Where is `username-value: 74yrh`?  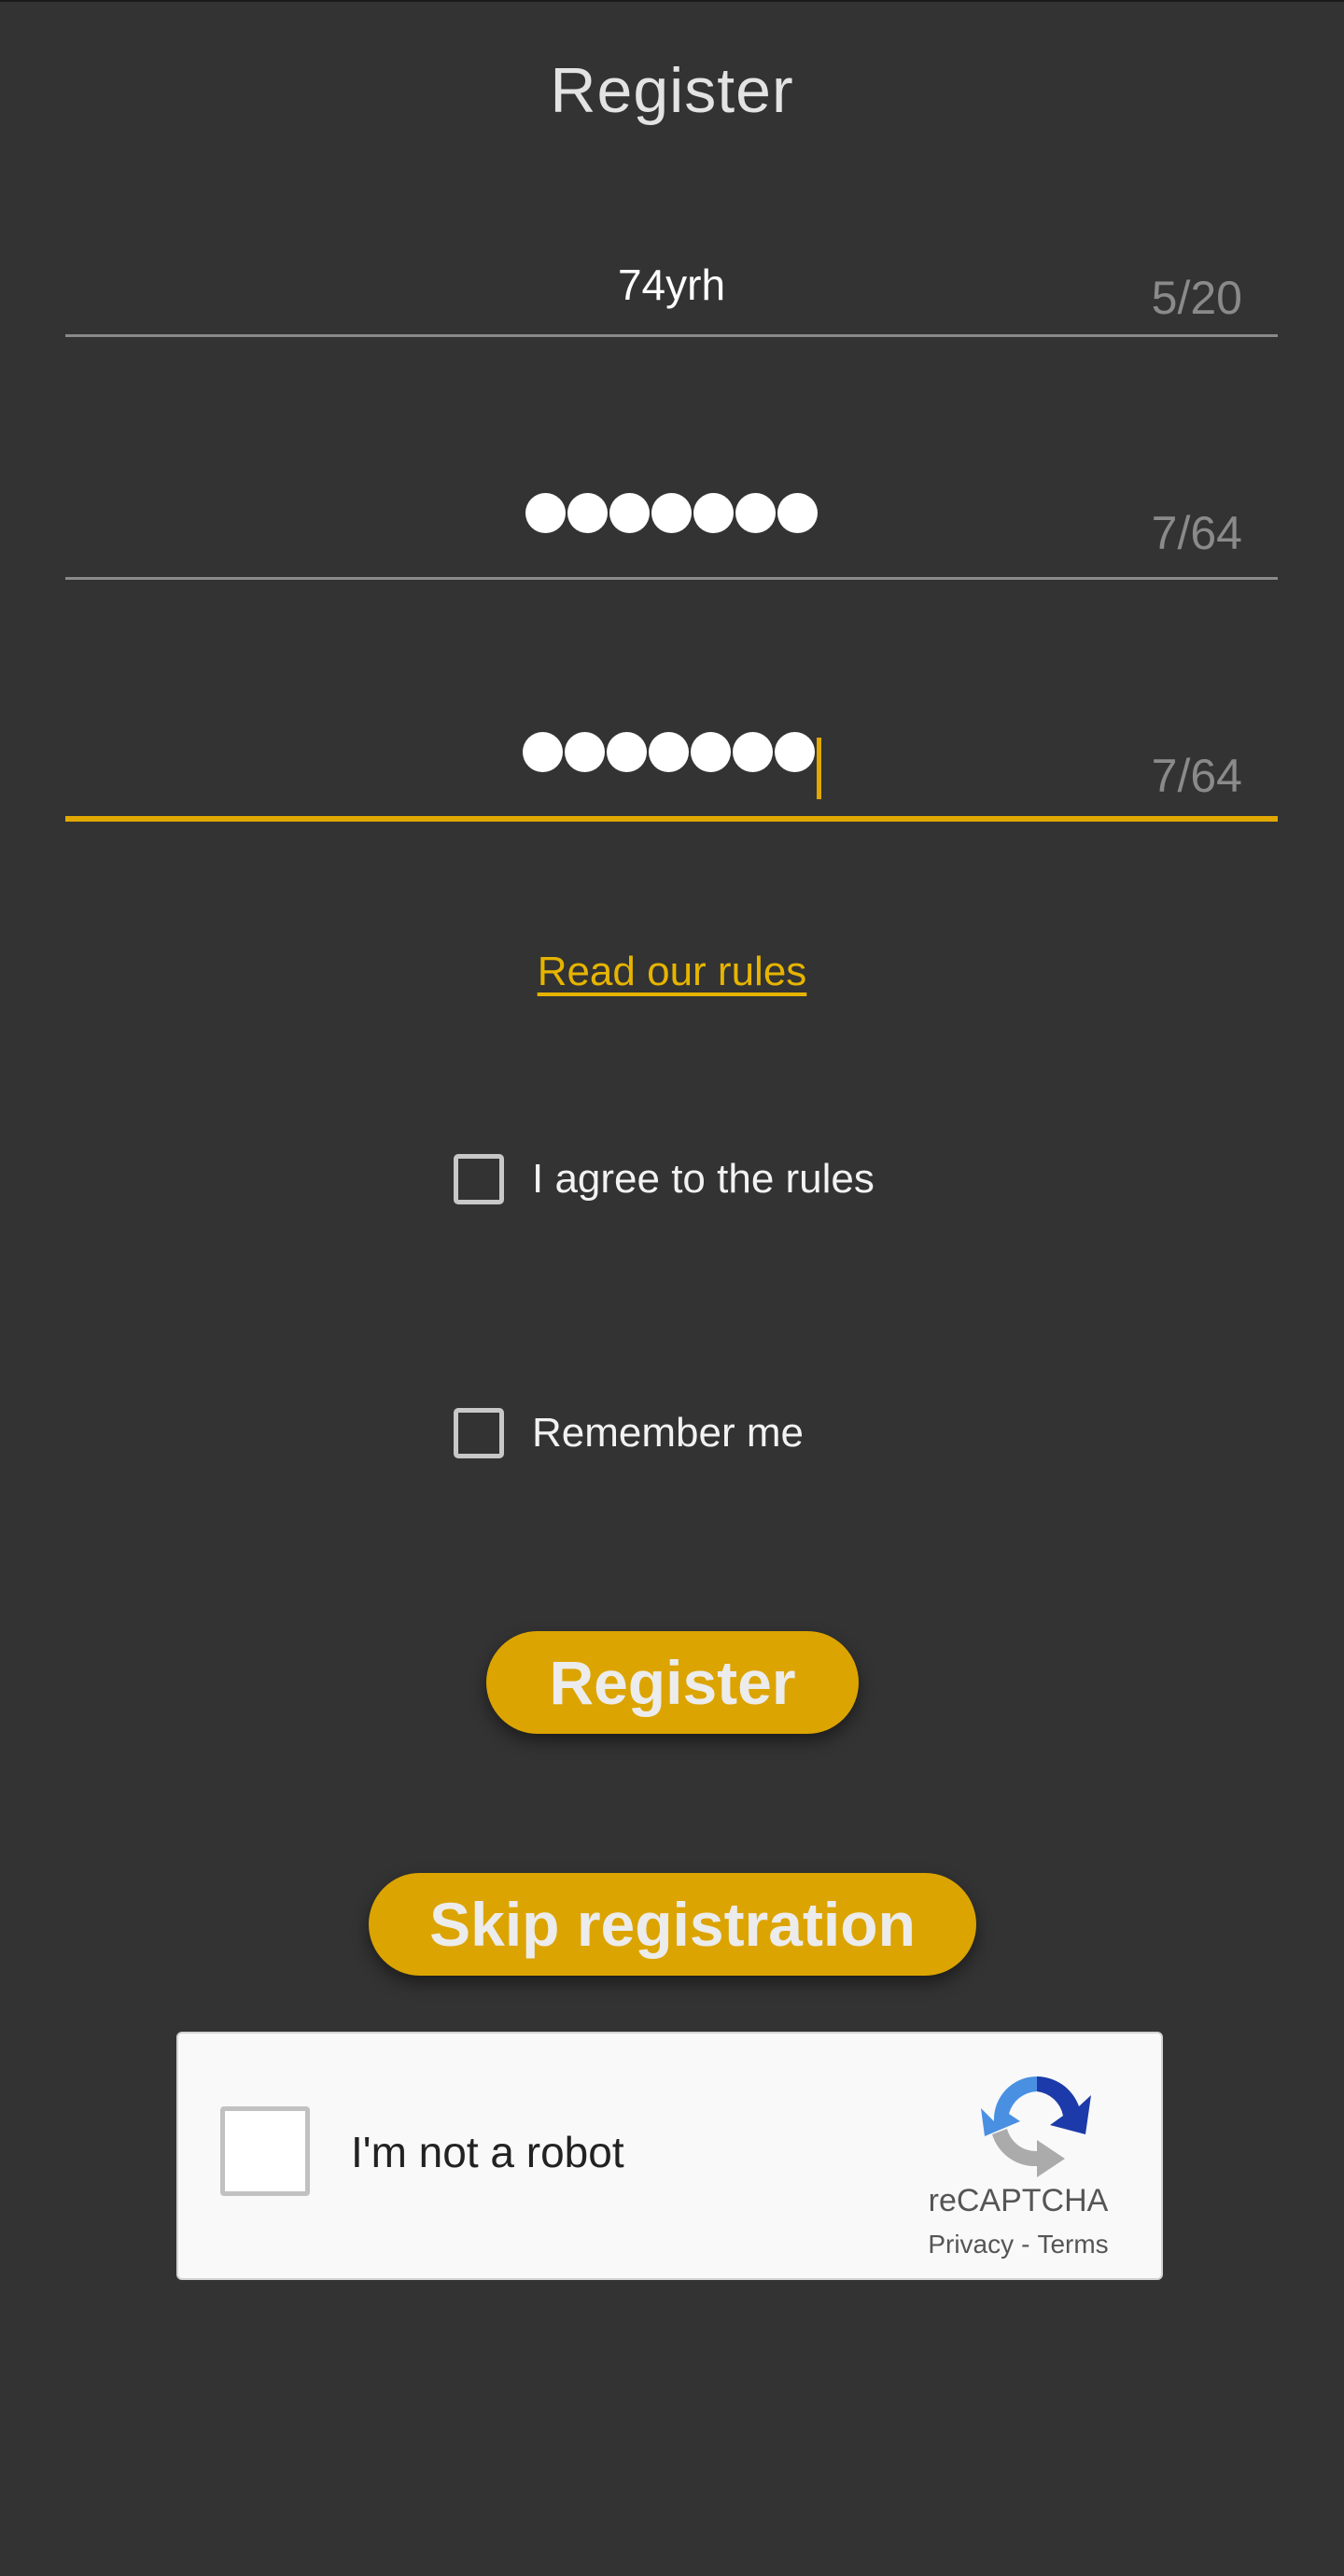
username-value: 74yrh is located at coordinates (671, 285).